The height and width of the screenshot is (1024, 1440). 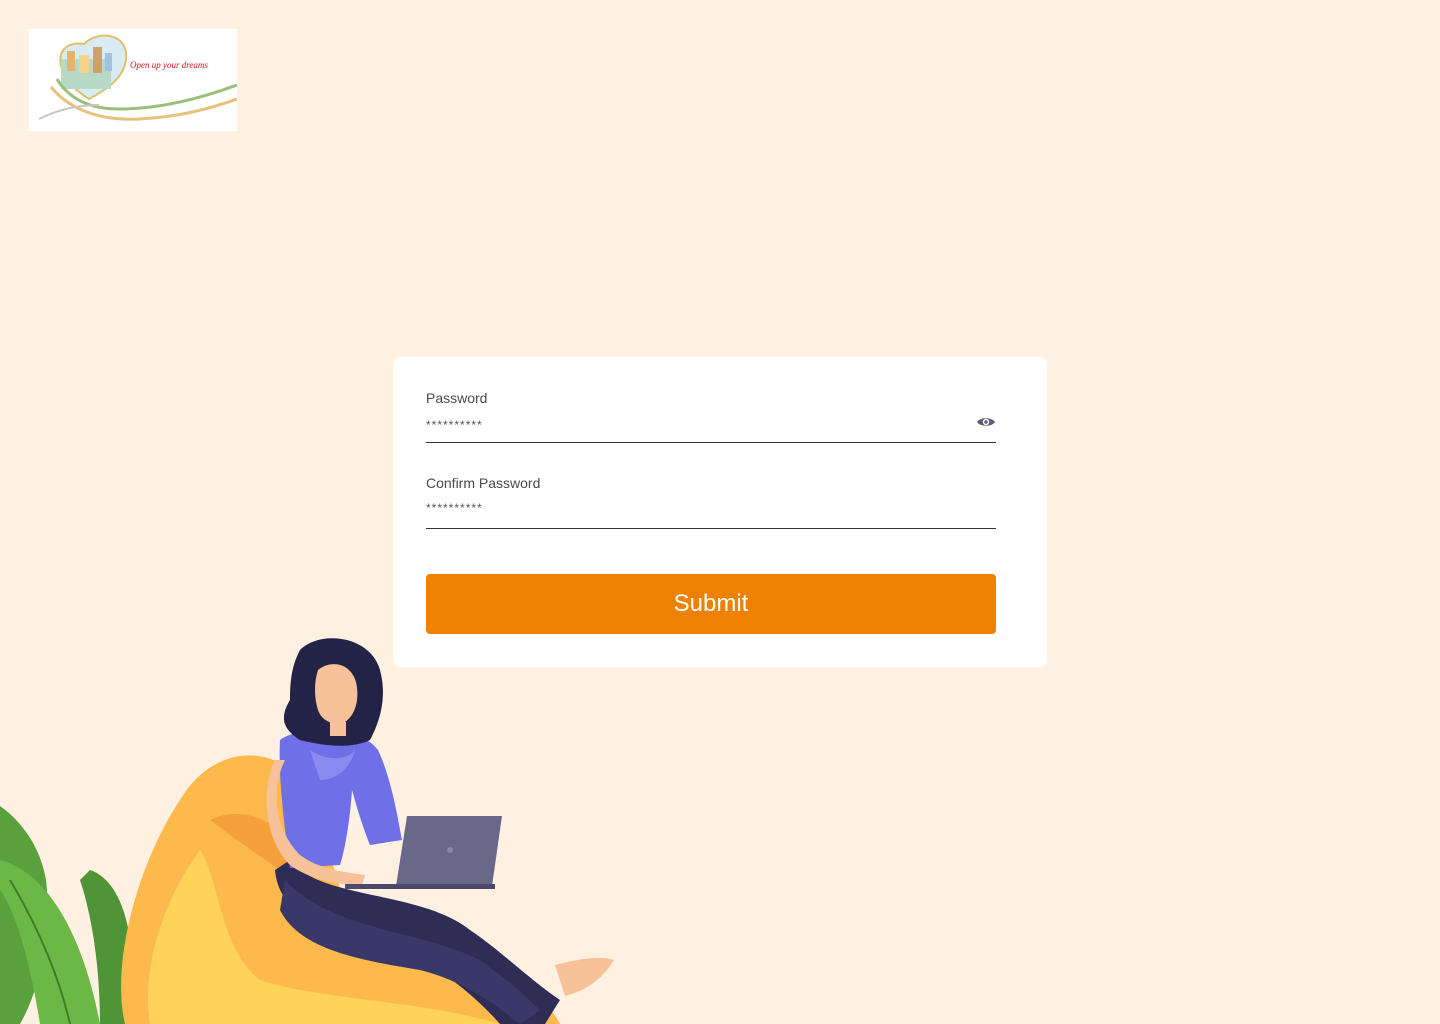 I want to click on confirm-password-underline, so click(x=711, y=528).